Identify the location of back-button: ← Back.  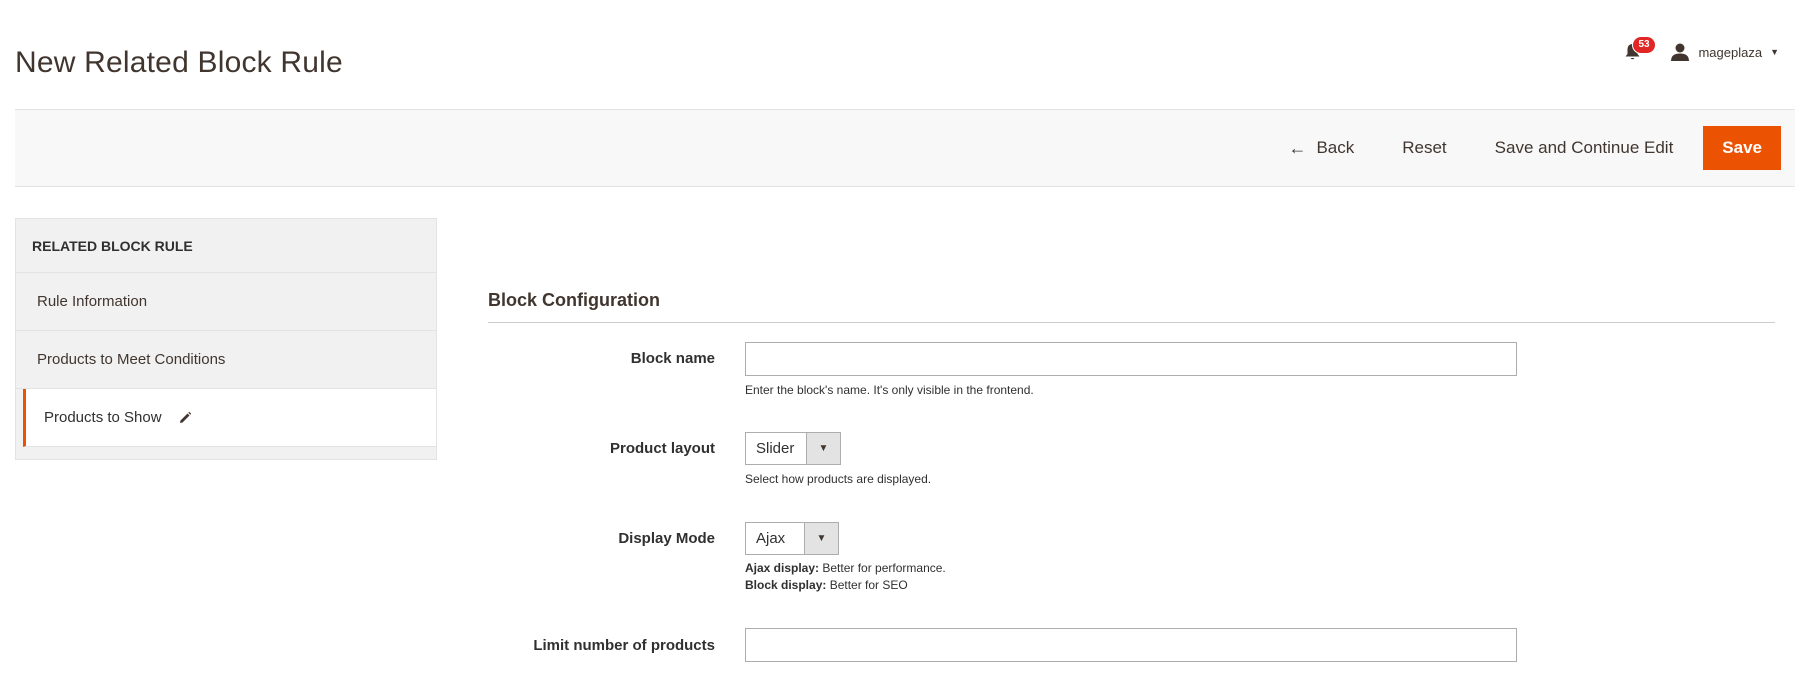
(1321, 148).